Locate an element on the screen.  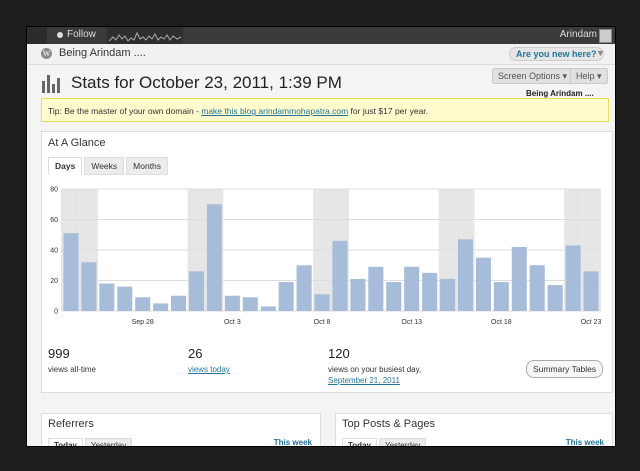
top-posts-this-week-link: This week is located at coordinates (585, 442).